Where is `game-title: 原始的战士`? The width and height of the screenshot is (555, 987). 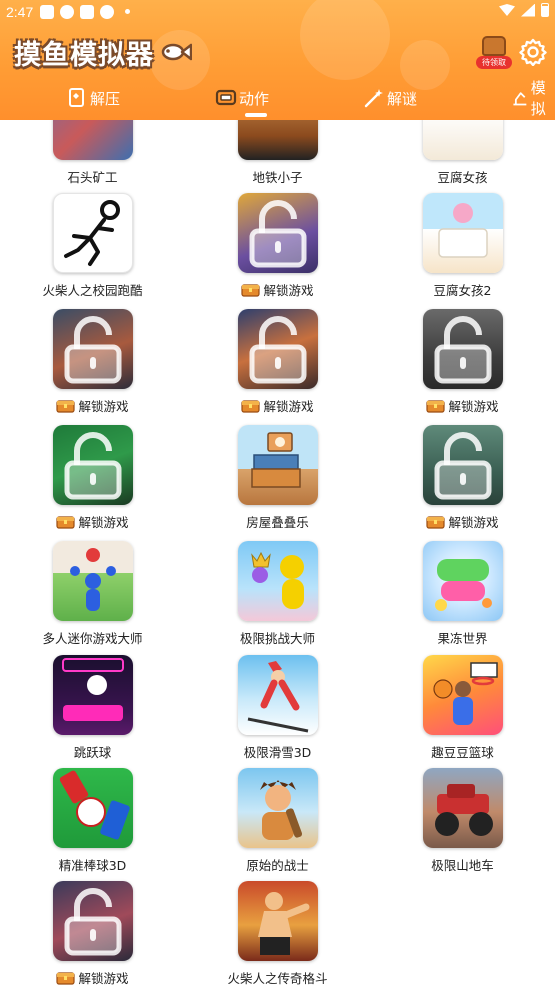
game-title: 原始的战士 is located at coordinates (277, 865).